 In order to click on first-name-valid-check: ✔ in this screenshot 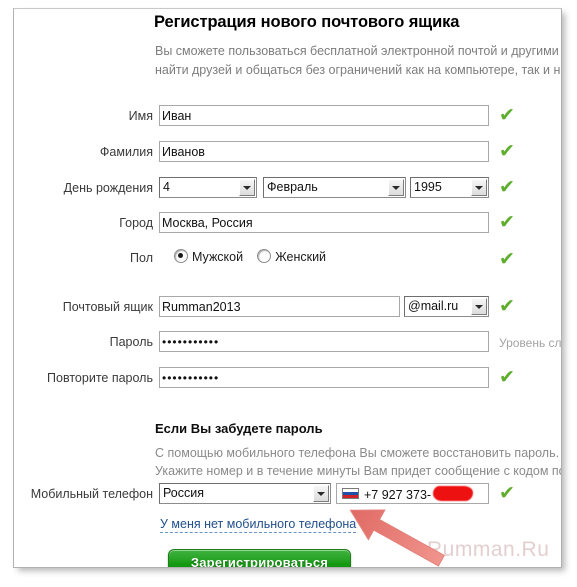, I will do `click(507, 115)`.